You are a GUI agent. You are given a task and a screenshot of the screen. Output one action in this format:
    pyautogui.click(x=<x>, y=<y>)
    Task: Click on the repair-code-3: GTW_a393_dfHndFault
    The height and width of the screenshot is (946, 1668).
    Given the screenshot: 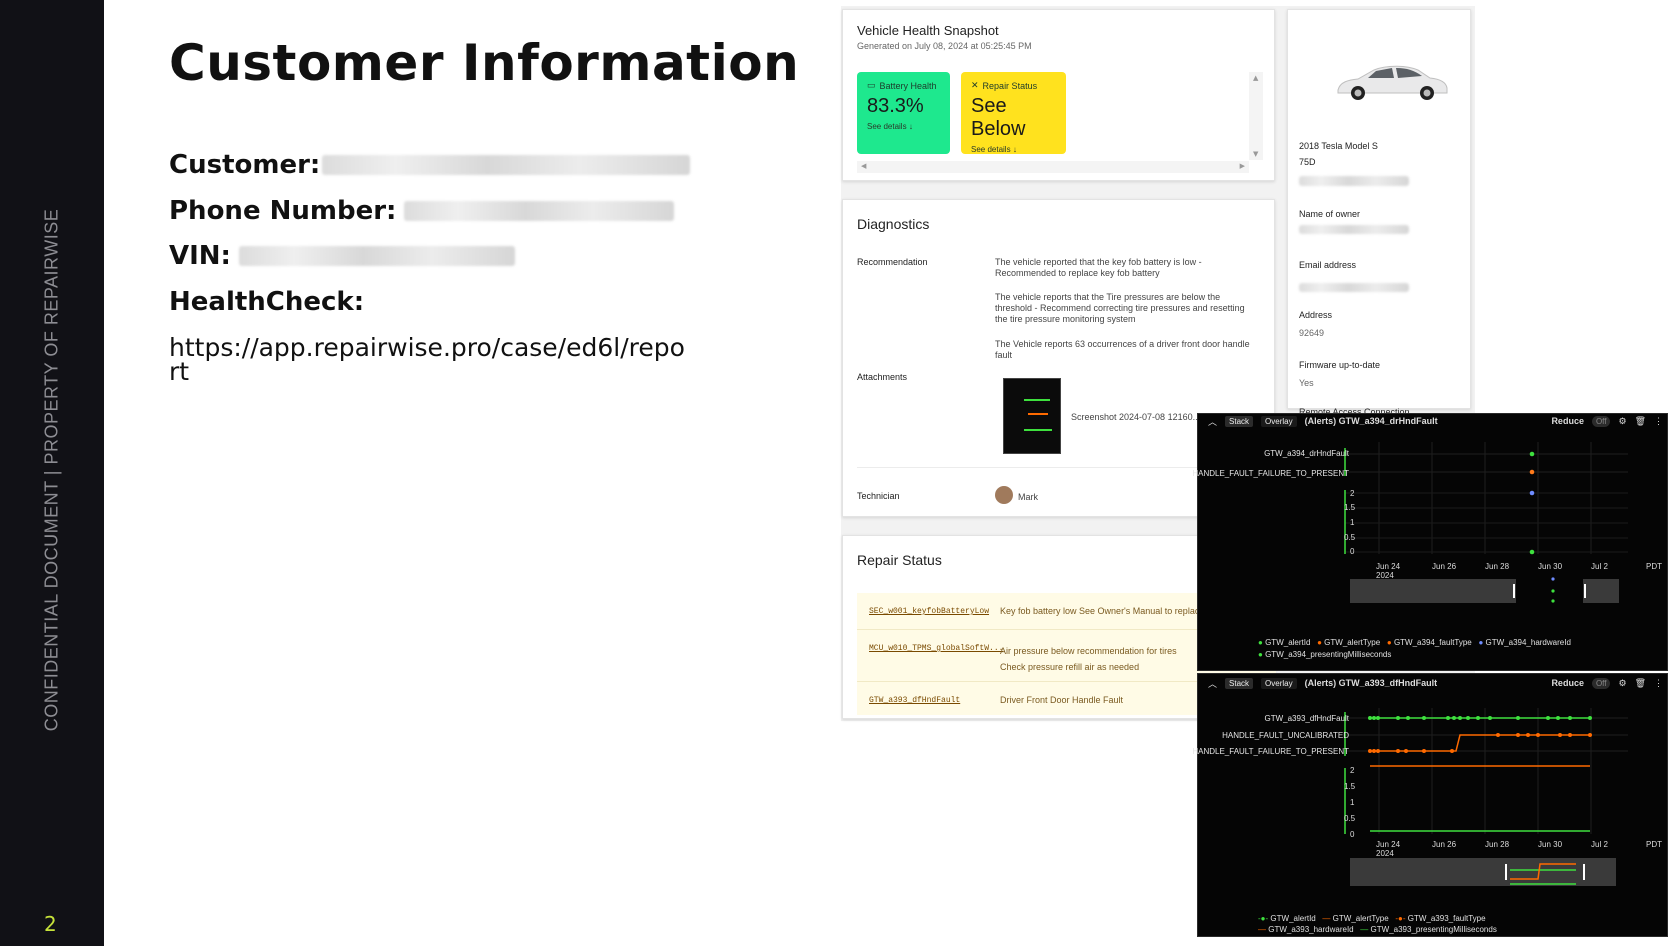 What is the action you would take?
    pyautogui.click(x=914, y=700)
    